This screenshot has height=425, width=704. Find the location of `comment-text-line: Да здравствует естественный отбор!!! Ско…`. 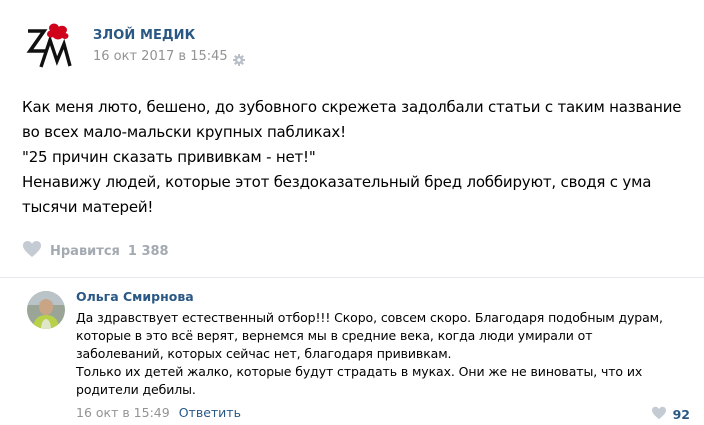

comment-text-line: Да здравствует естественный отбор!!! Ско… is located at coordinates (369, 317).